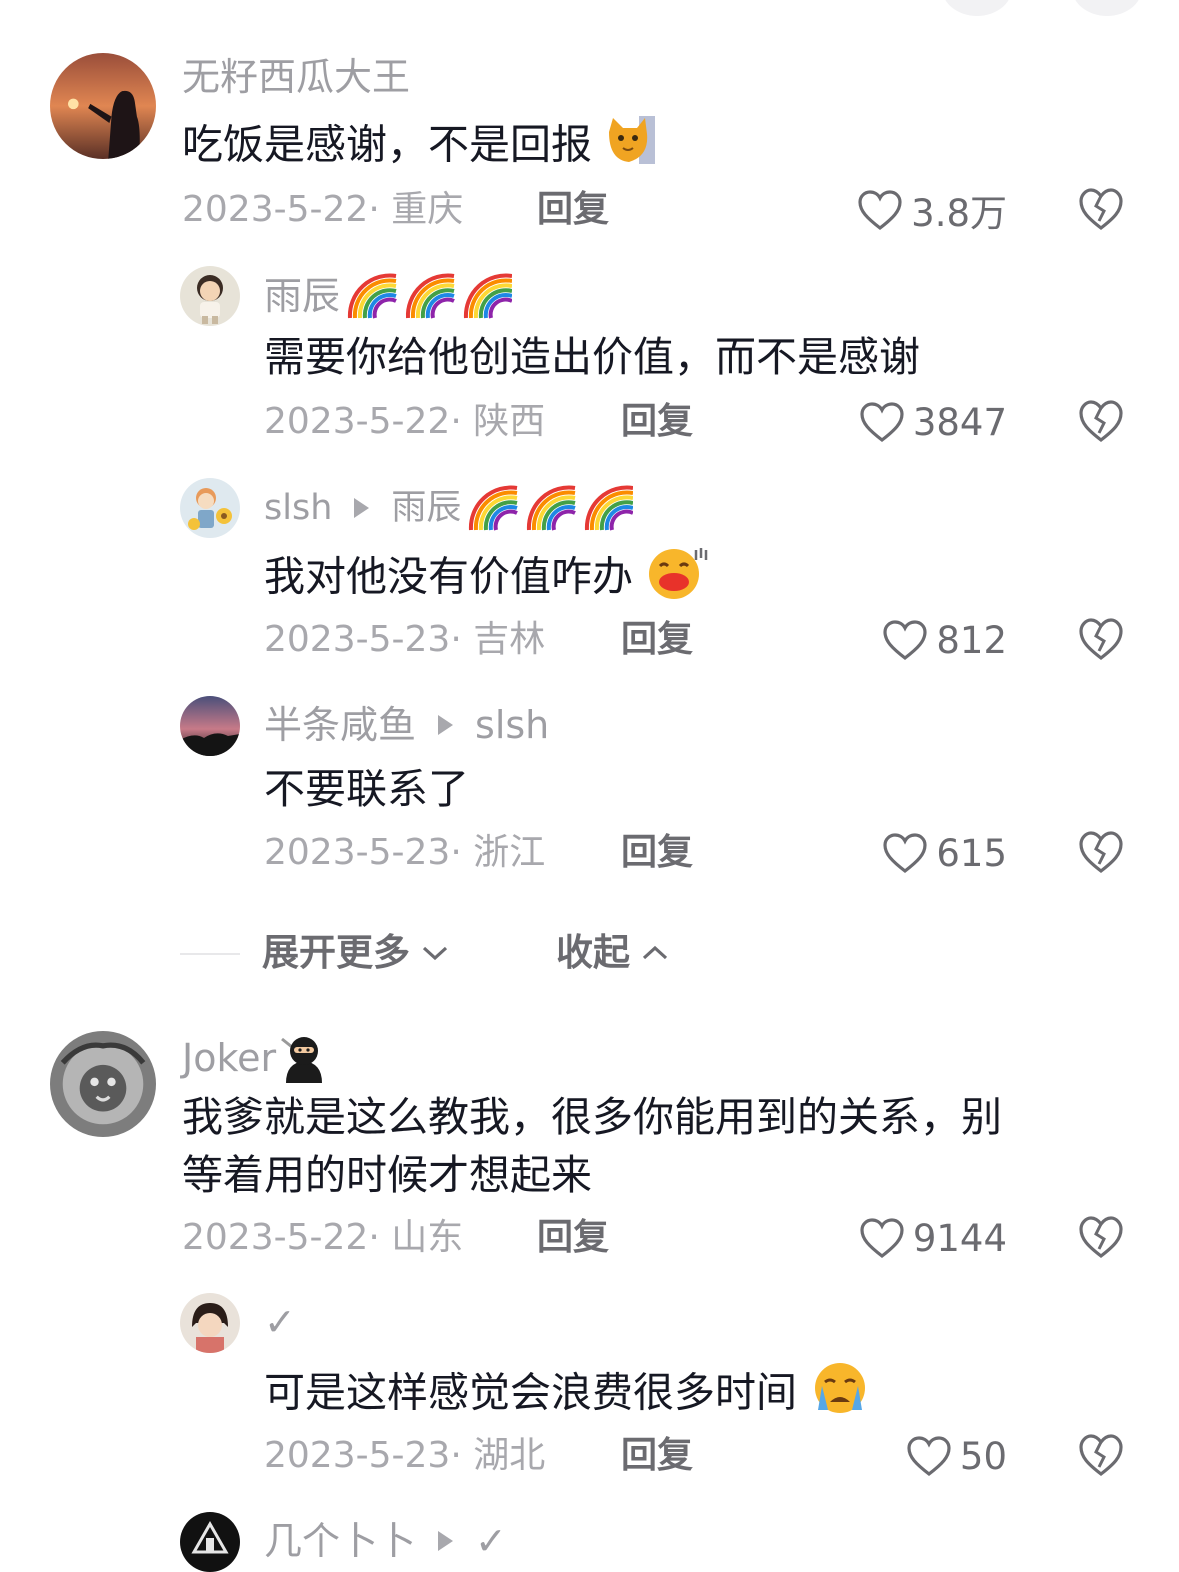 This screenshot has height=1572, width=1179. Describe the element at coordinates (840, 1395) in the screenshot. I see `crying-face-emoji` at that location.